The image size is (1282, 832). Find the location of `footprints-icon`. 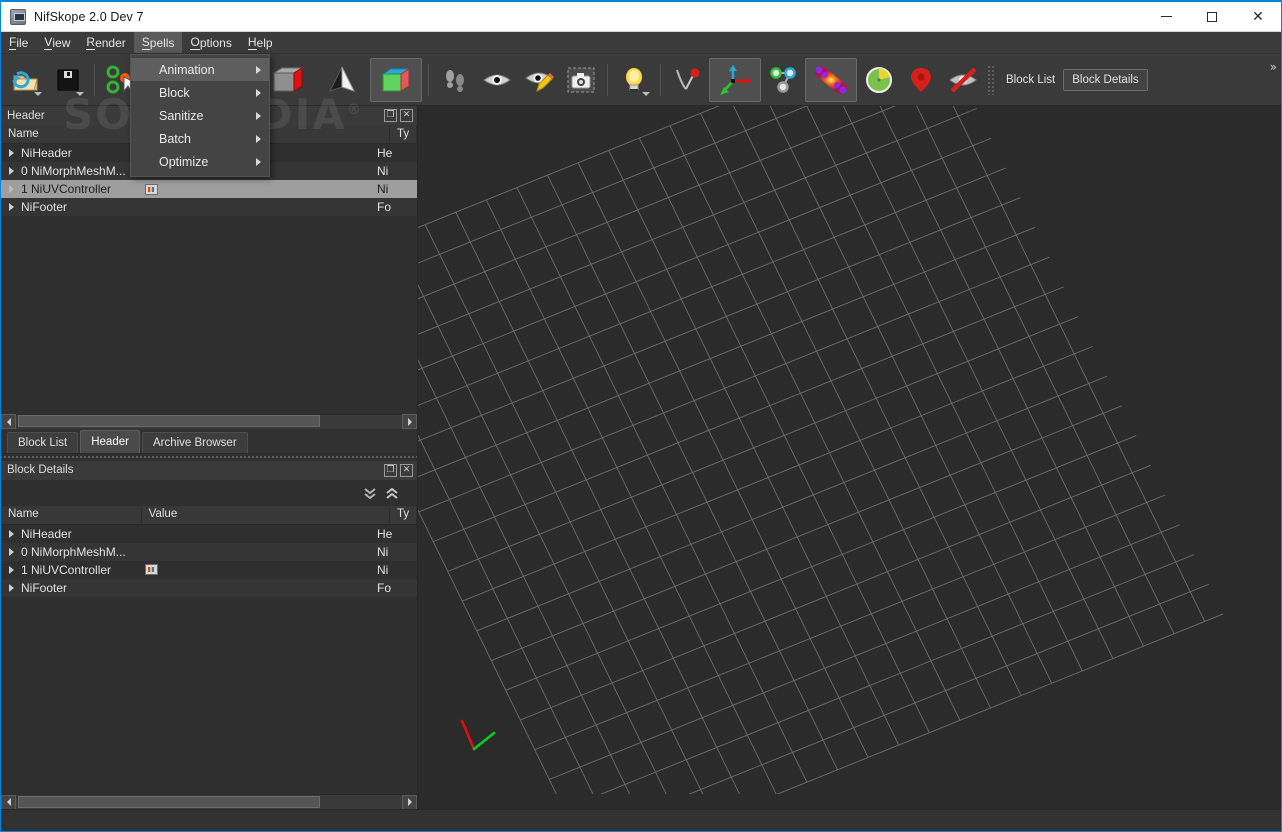

footprints-icon is located at coordinates (455, 80).